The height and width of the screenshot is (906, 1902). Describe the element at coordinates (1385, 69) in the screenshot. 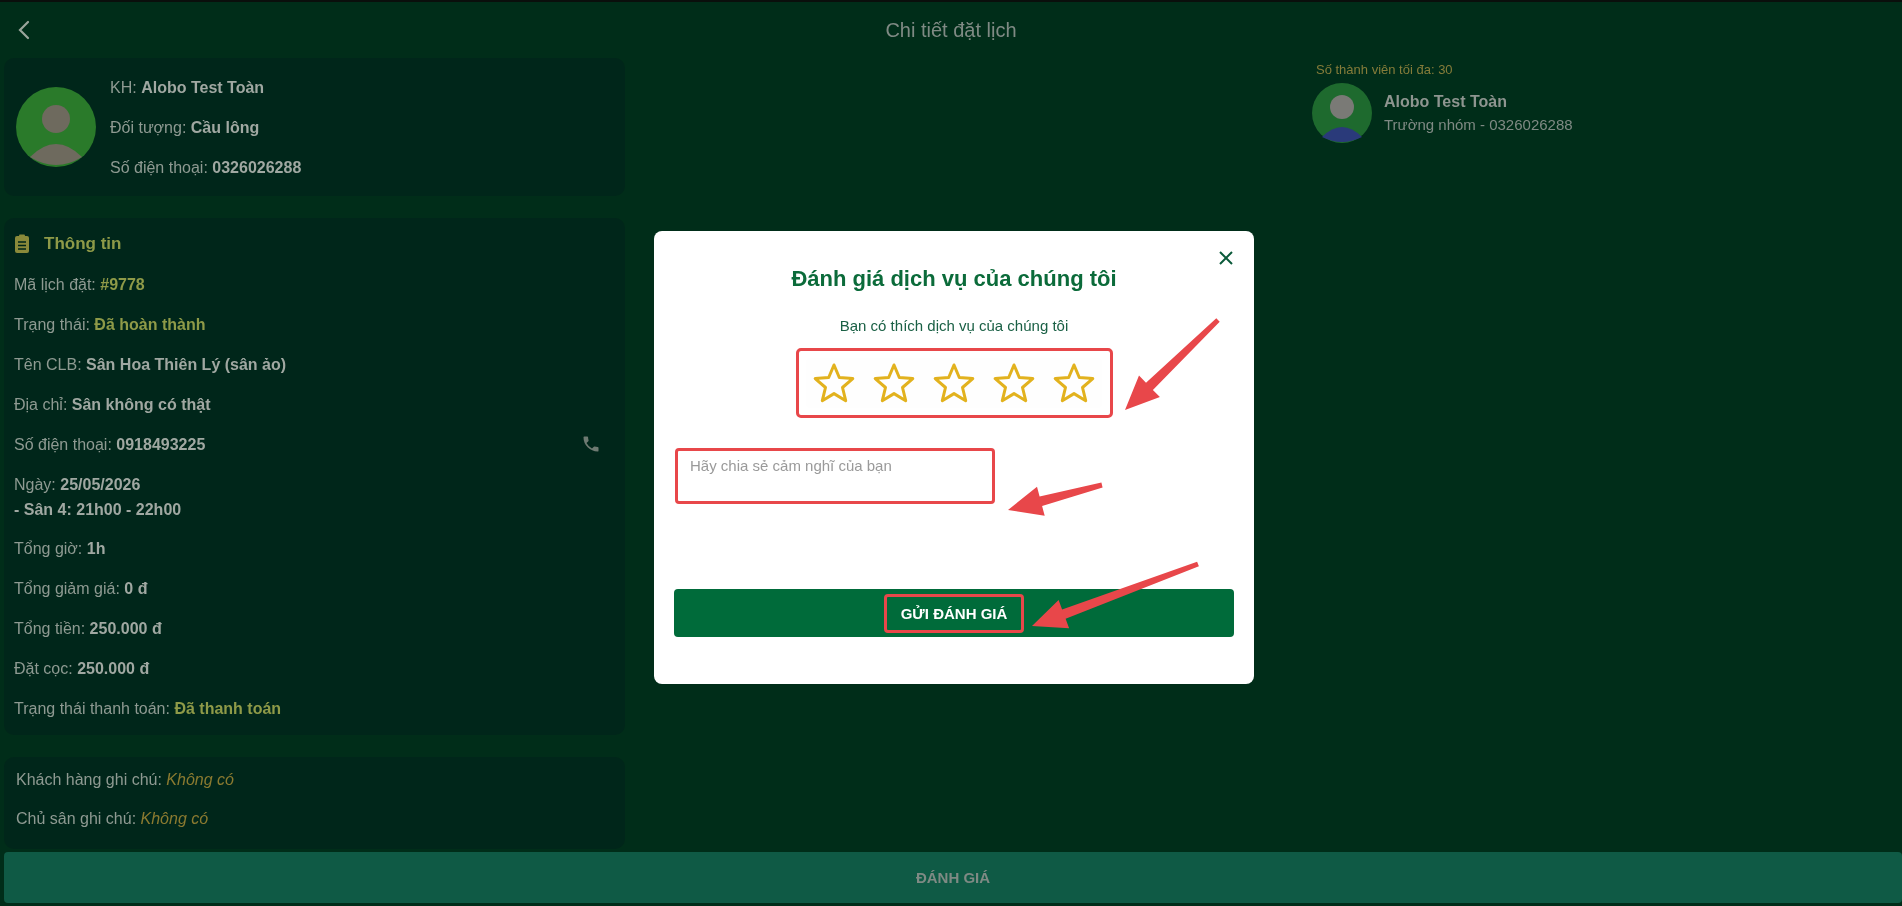

I see `member-limit: Số thành viên tối đa: 30` at that location.